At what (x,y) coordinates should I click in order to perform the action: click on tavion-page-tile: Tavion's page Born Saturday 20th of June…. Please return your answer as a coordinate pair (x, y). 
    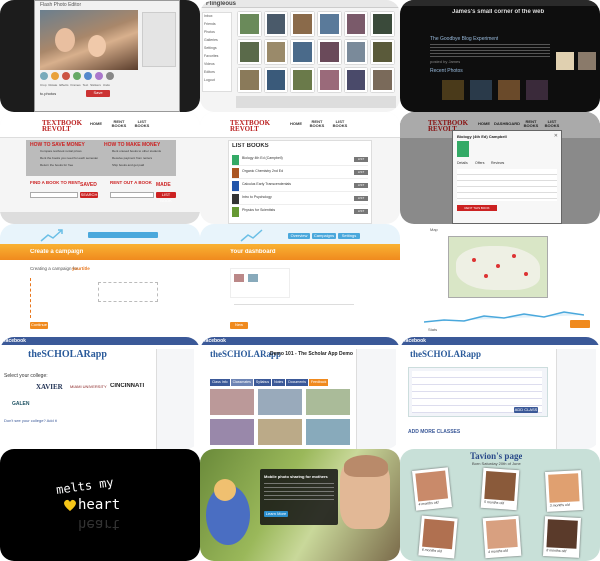
    Looking at the image, I should click on (500, 505).